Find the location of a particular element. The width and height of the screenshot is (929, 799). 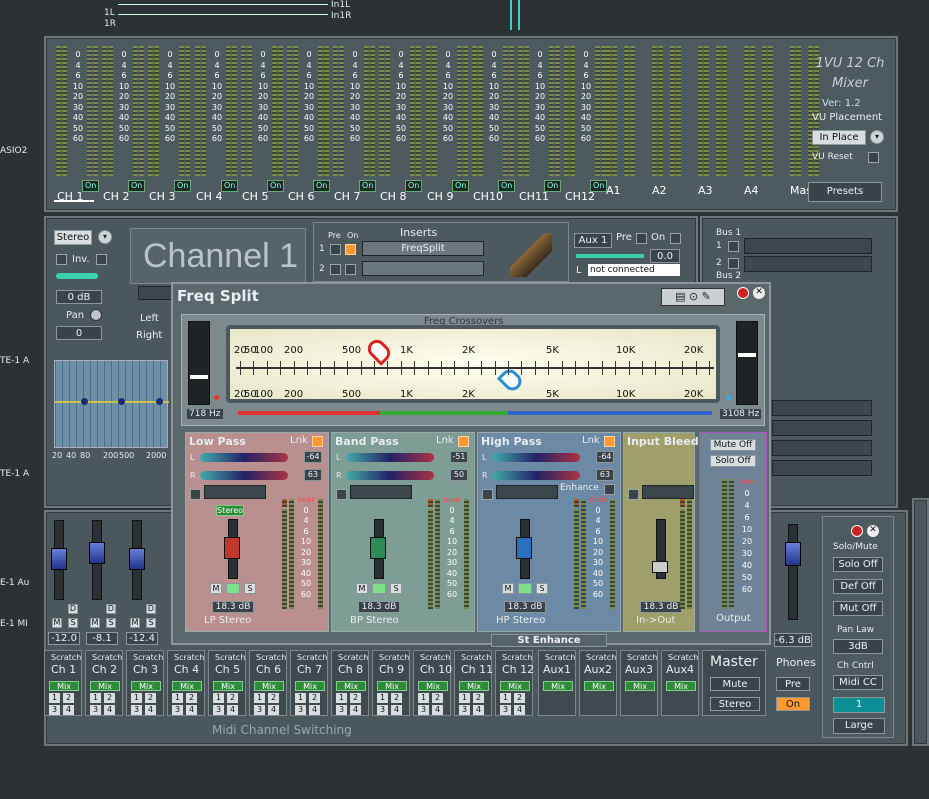

insert2-on-checkbox is located at coordinates (350, 269).